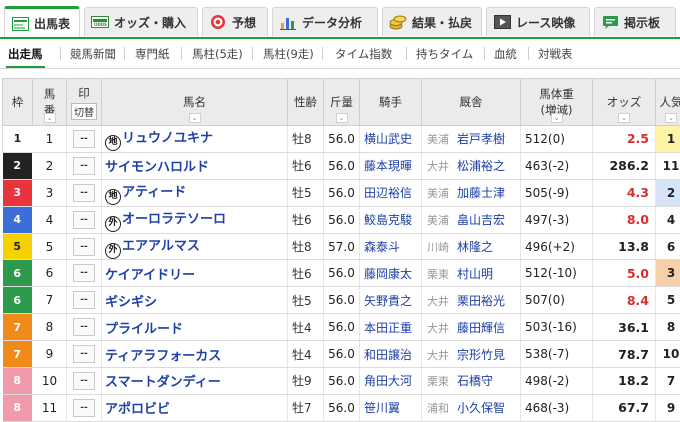 The width and height of the screenshot is (680, 422). Describe the element at coordinates (217, 54) in the screenshot. I see `subnav-past5: 馬柱(5走)` at that location.